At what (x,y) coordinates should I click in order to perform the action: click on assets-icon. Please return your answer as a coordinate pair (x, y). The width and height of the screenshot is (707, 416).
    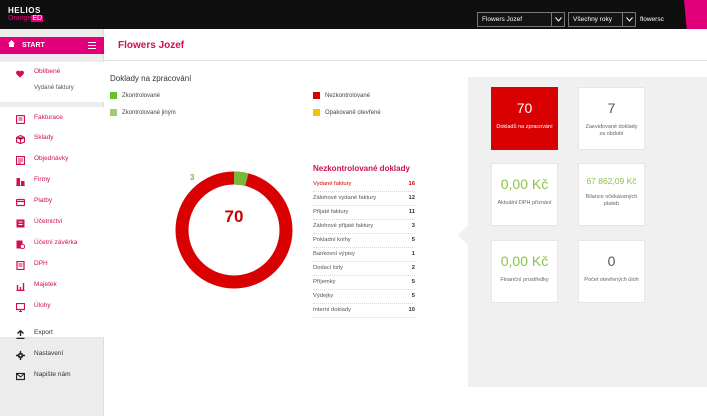
    Looking at the image, I should click on (20, 286).